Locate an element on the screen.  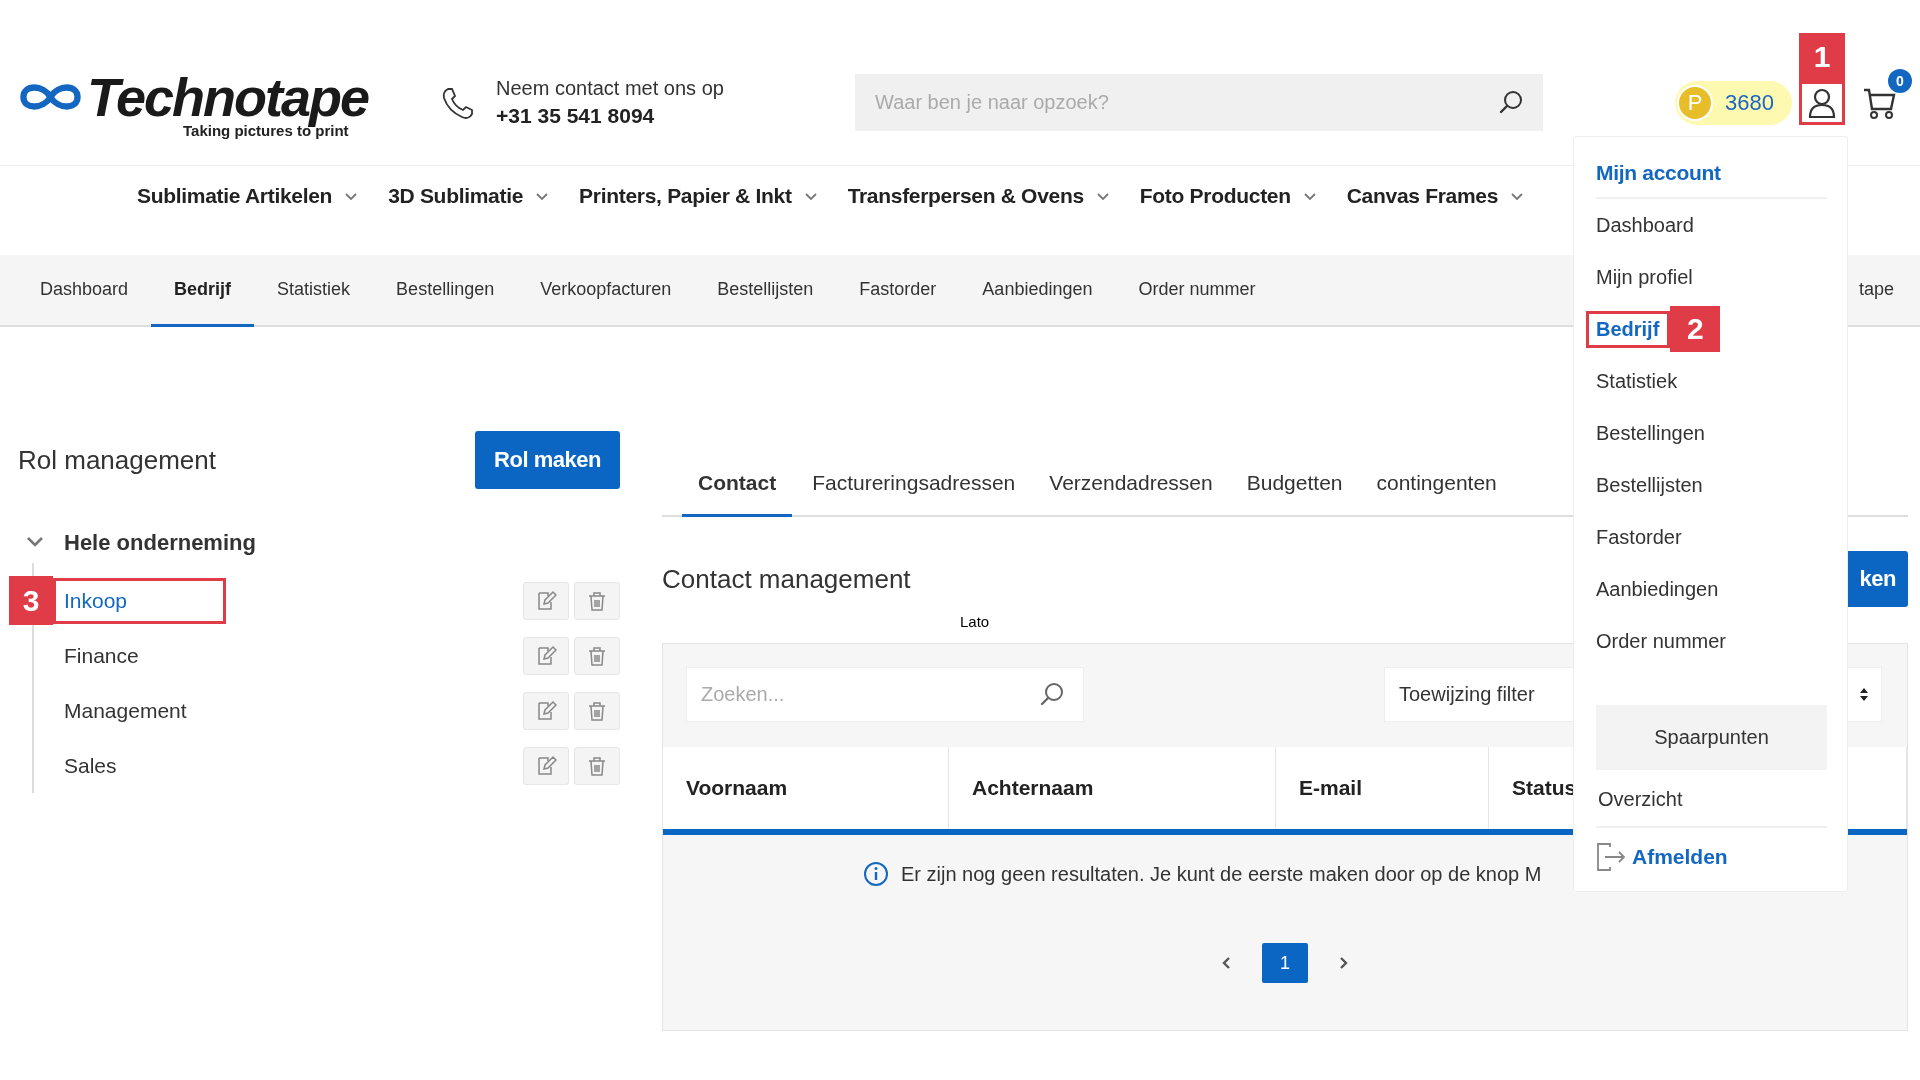
tab: Budgetten is located at coordinates (1294, 484).